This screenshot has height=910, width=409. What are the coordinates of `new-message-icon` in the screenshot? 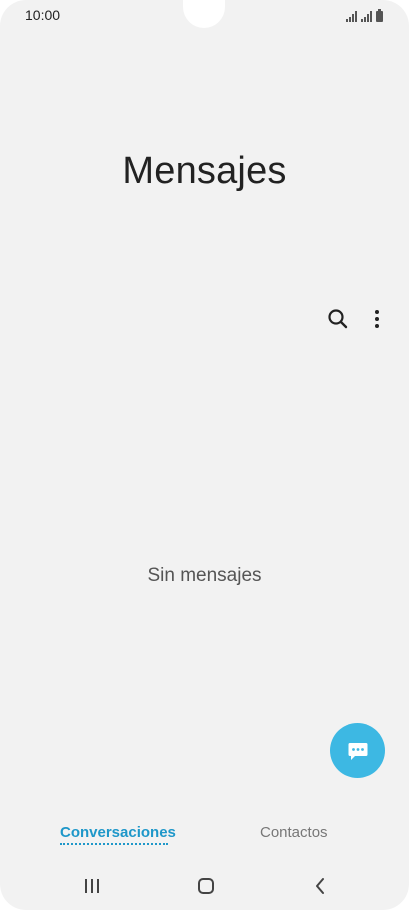 It's located at (357, 751).